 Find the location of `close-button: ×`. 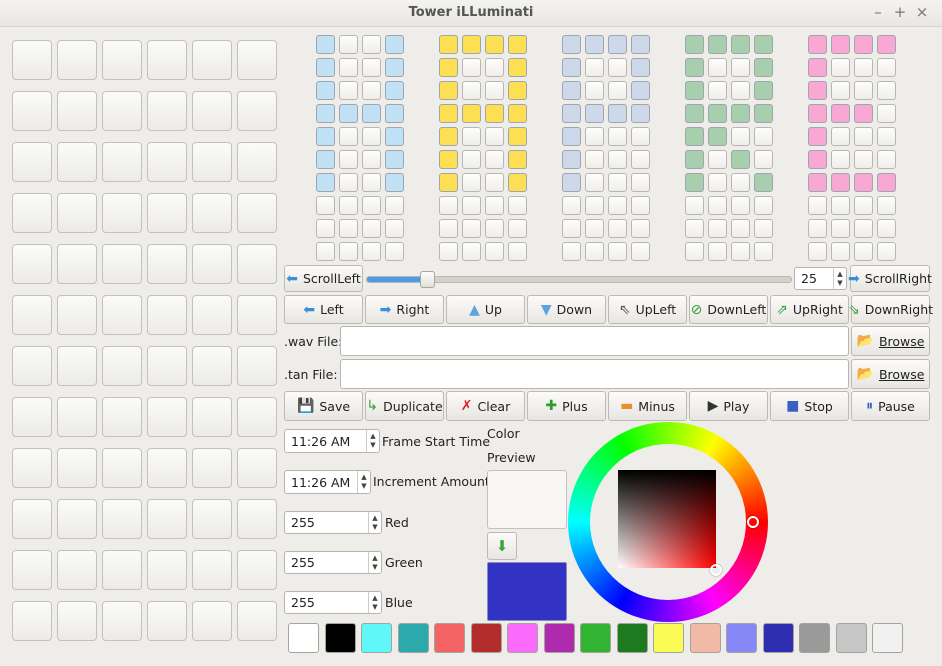

close-button: × is located at coordinates (922, 12).